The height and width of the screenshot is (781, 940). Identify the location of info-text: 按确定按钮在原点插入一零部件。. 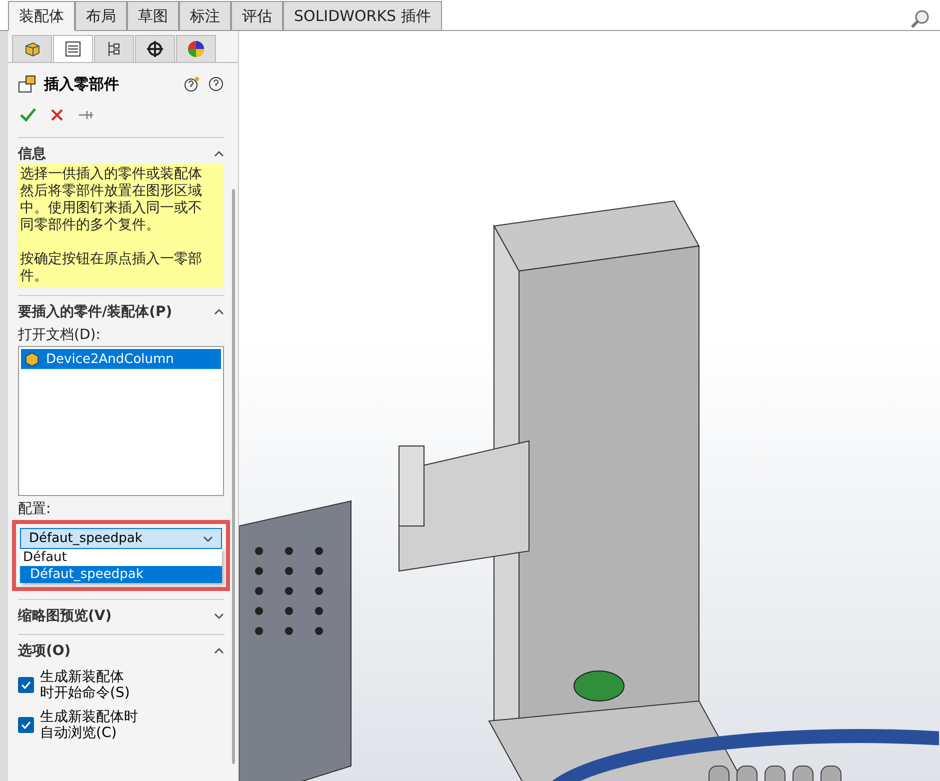
(111, 268).